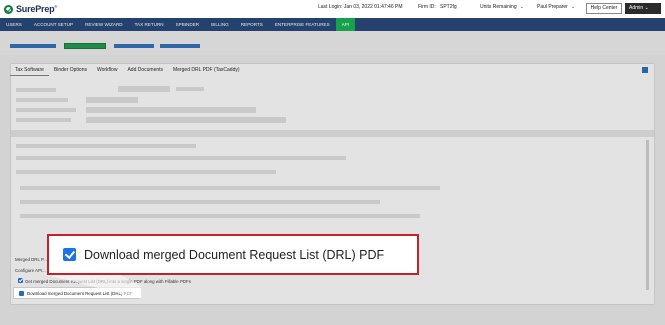  Describe the element at coordinates (636, 8) in the screenshot. I see `admin-label: Admin` at that location.